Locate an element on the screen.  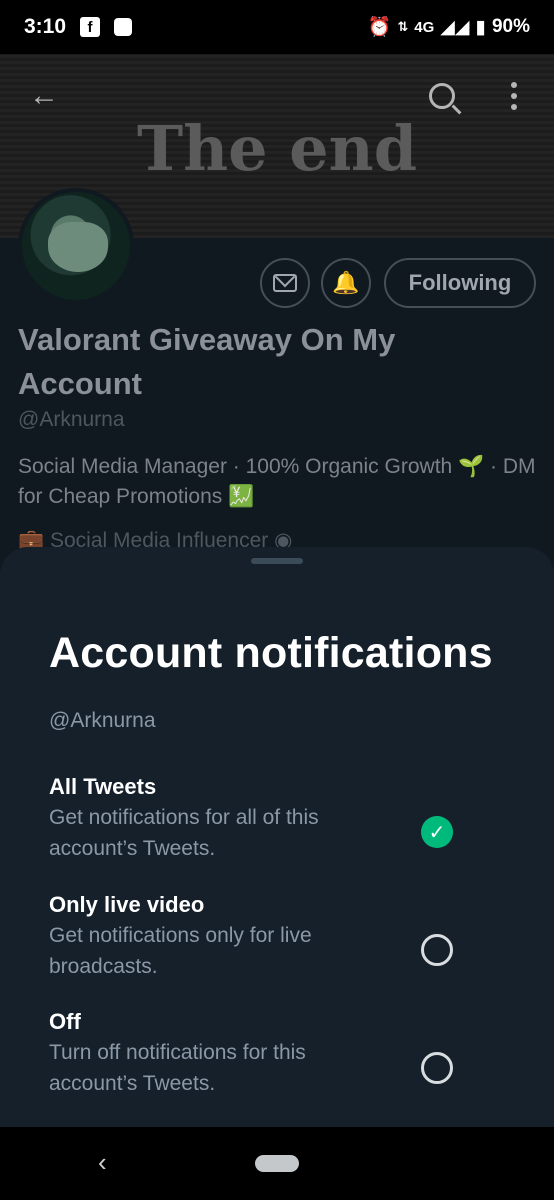
radio-only-live-video is located at coordinates (437, 950).